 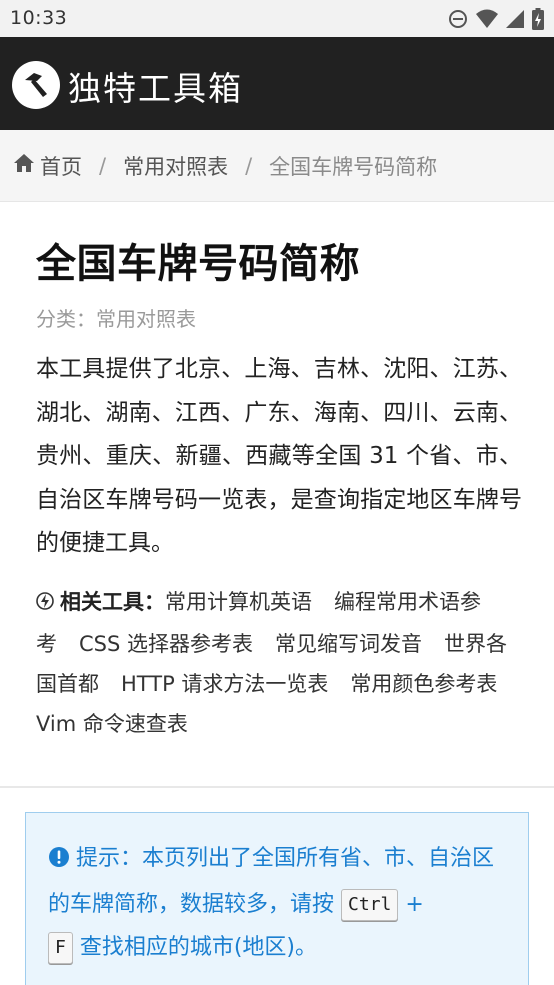 I want to click on related-tool-link: 常见缩写词发音, so click(x=348, y=644).